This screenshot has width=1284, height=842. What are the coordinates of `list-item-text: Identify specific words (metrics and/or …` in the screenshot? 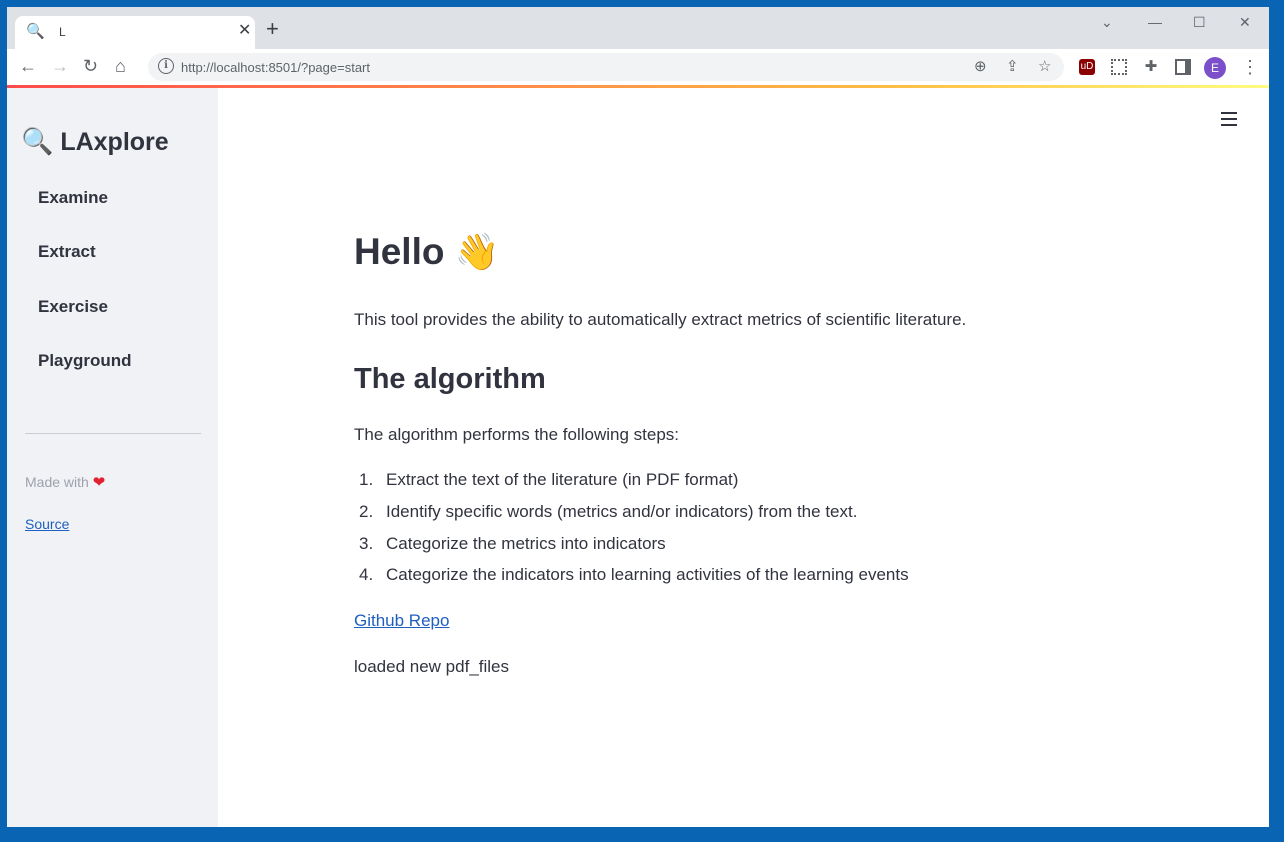 It's located at (622, 511).